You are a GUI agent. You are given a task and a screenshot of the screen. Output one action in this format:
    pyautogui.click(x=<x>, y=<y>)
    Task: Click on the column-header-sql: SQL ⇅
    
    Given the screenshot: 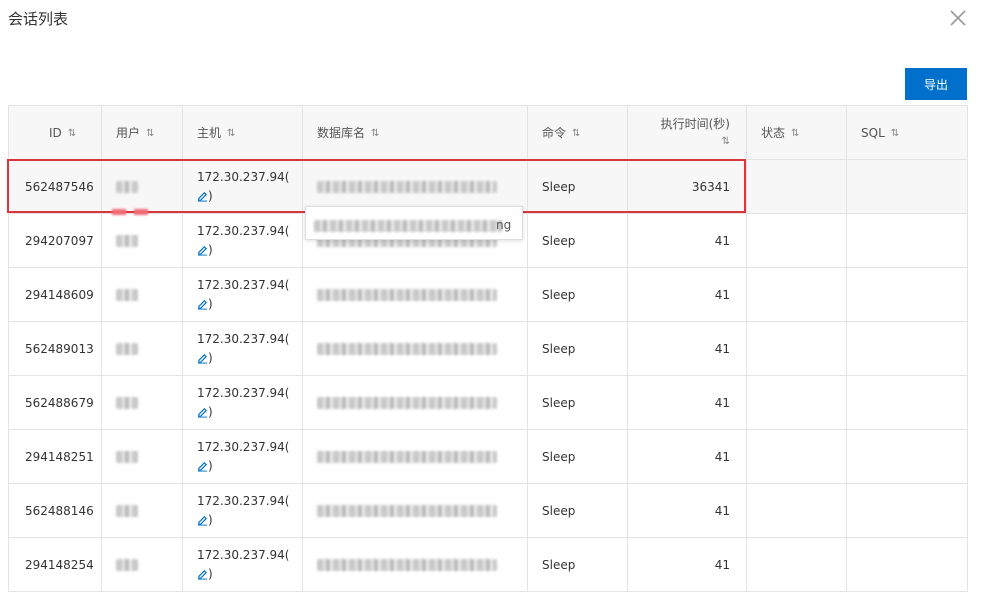 What is the action you would take?
    pyautogui.click(x=907, y=132)
    